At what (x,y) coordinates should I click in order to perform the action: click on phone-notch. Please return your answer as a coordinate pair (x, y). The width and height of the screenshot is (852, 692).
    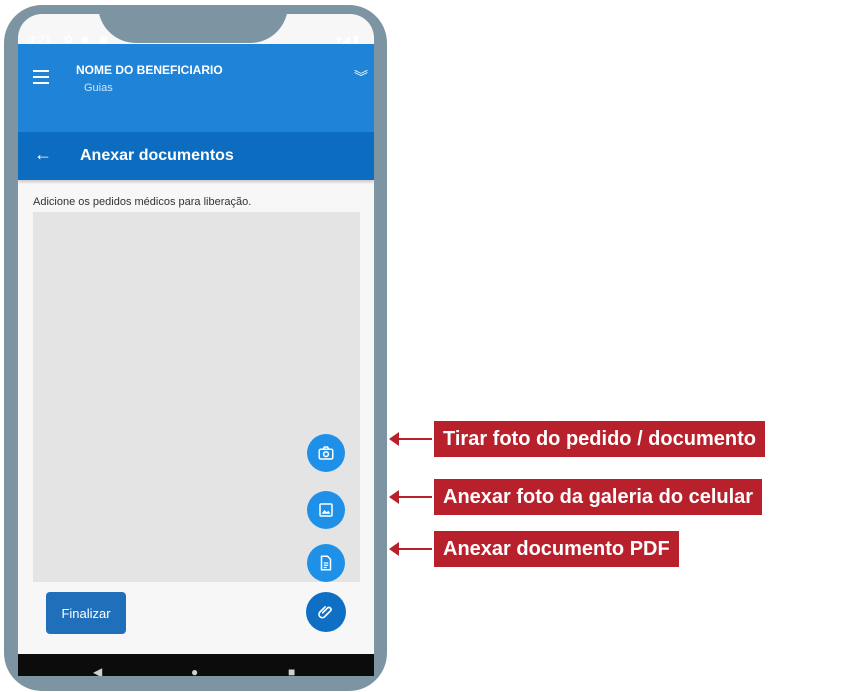
    Looking at the image, I should click on (193, 24).